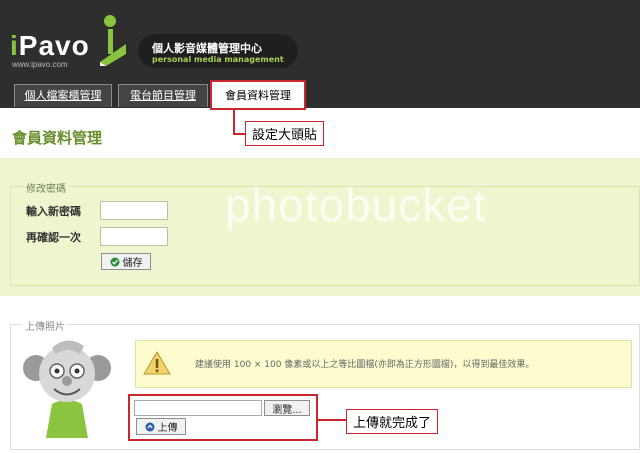 The width and height of the screenshot is (640, 453). Describe the element at coordinates (53, 237) in the screenshot. I see `confirm-password-label: 再確認一次` at that location.